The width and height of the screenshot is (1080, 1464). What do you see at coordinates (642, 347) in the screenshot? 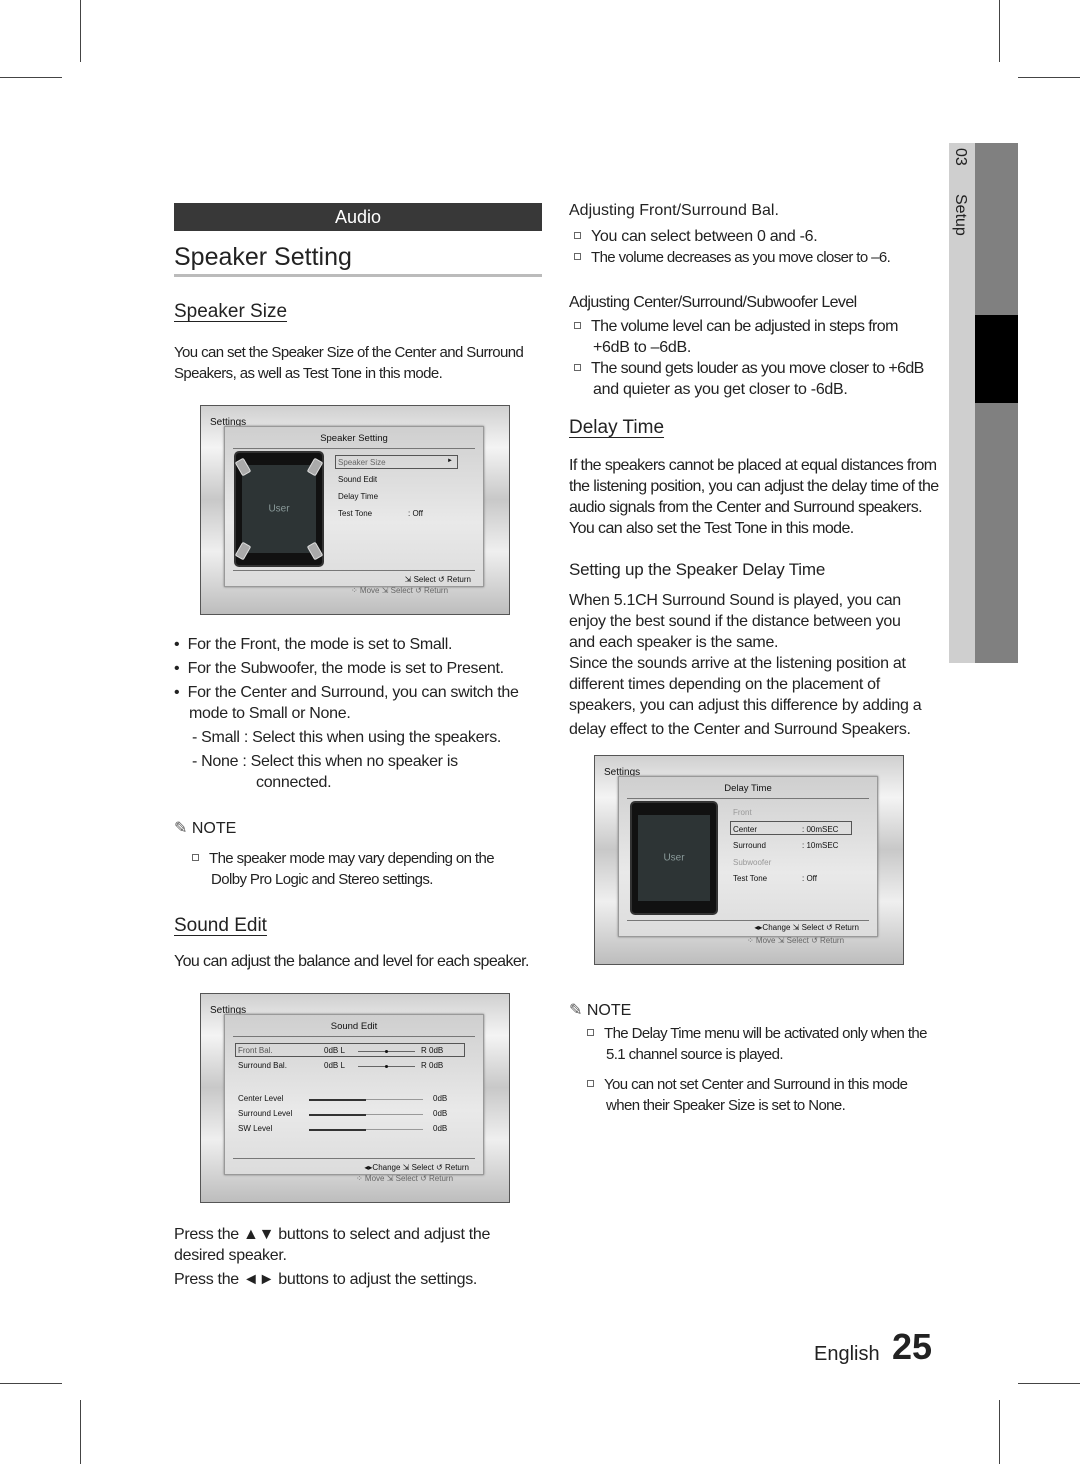
I see `list-text: +6dB to –6dB.` at bounding box center [642, 347].